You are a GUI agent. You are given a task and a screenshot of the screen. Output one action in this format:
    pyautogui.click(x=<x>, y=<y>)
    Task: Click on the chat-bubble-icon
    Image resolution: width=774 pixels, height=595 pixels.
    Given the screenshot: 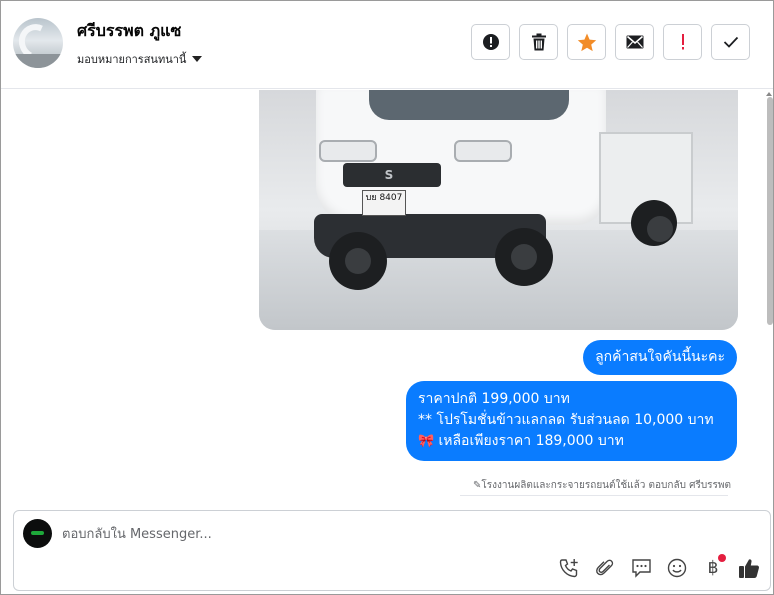 What is the action you would take?
    pyautogui.click(x=641, y=568)
    